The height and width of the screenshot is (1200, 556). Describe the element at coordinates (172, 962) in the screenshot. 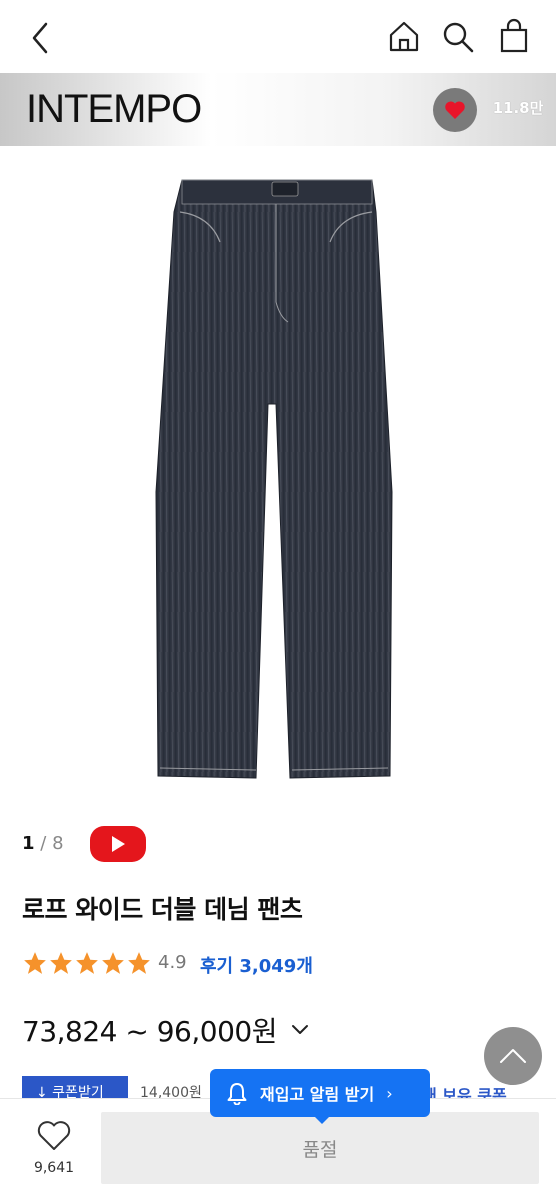

I see `rating-value: 4.9` at that location.